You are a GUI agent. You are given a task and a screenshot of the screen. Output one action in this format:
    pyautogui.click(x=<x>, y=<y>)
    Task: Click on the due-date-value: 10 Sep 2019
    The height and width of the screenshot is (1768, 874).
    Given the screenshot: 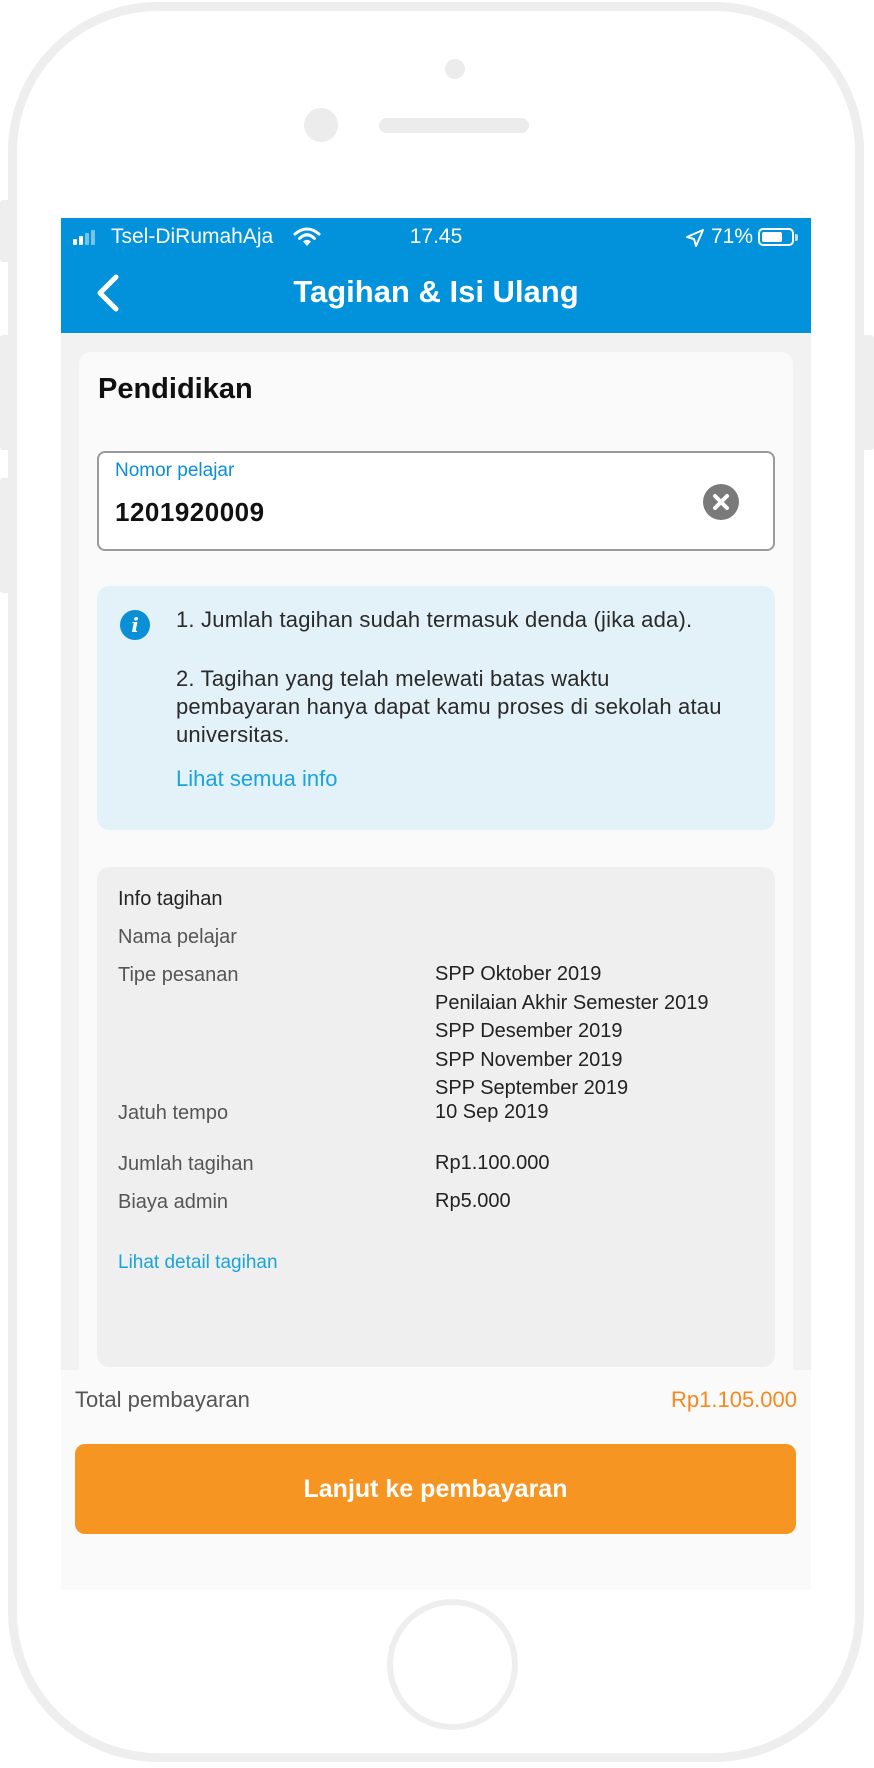 What is the action you would take?
    pyautogui.click(x=492, y=1112)
    